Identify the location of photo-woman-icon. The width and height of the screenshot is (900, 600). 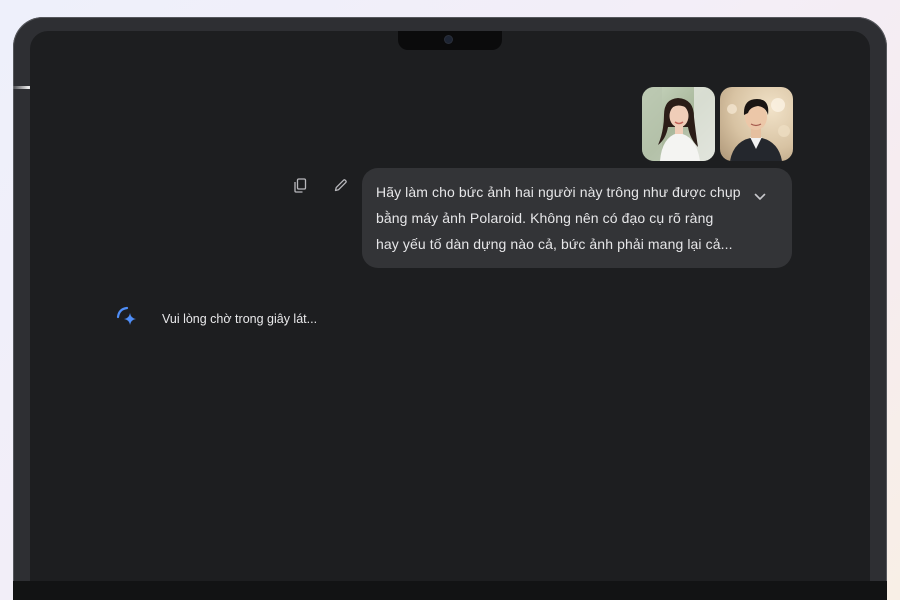
(678, 124).